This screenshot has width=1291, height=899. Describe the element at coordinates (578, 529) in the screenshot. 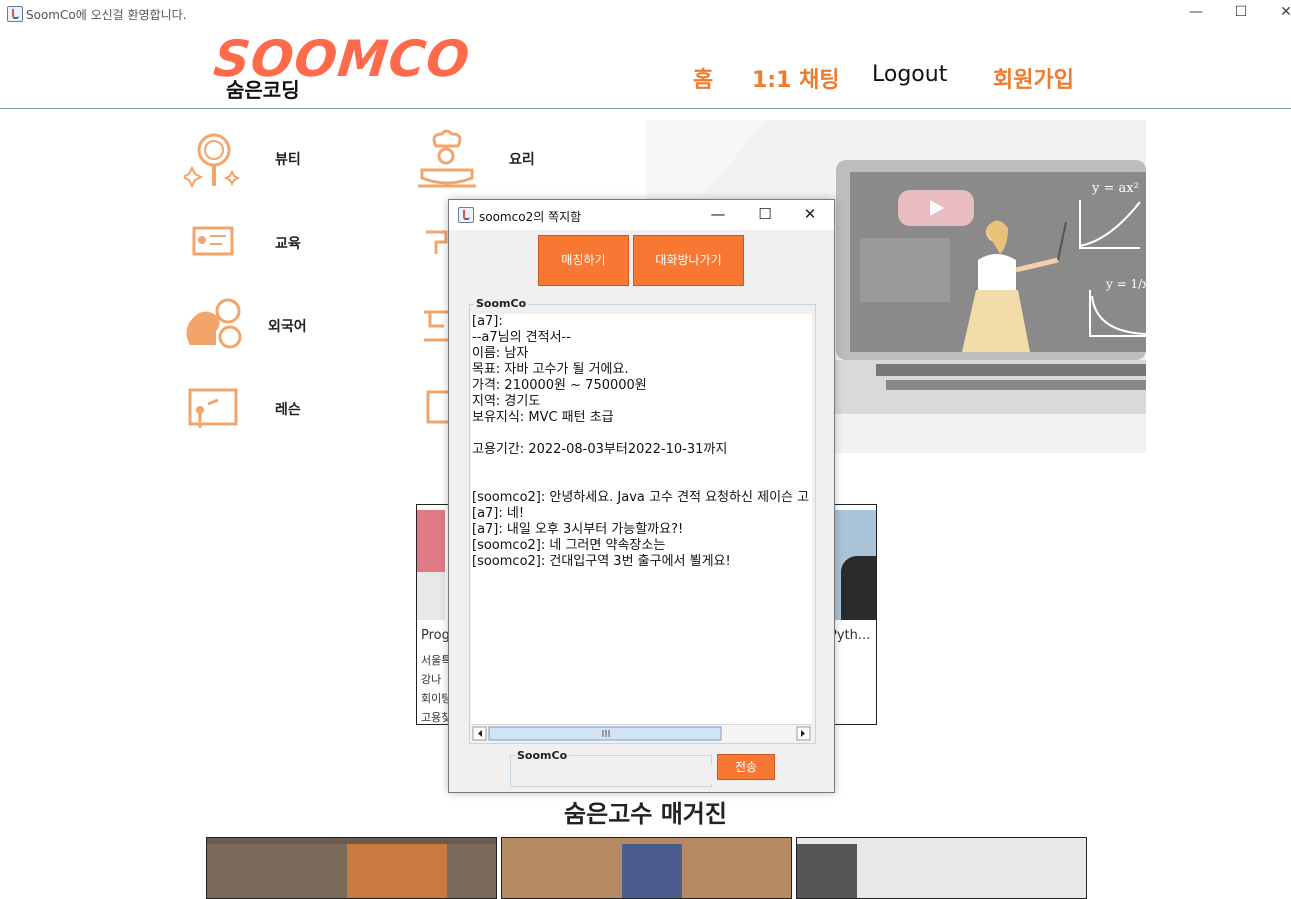

I see `chat-line: [a7]: 내일 오후 3시부터 가능할까요?!` at that location.